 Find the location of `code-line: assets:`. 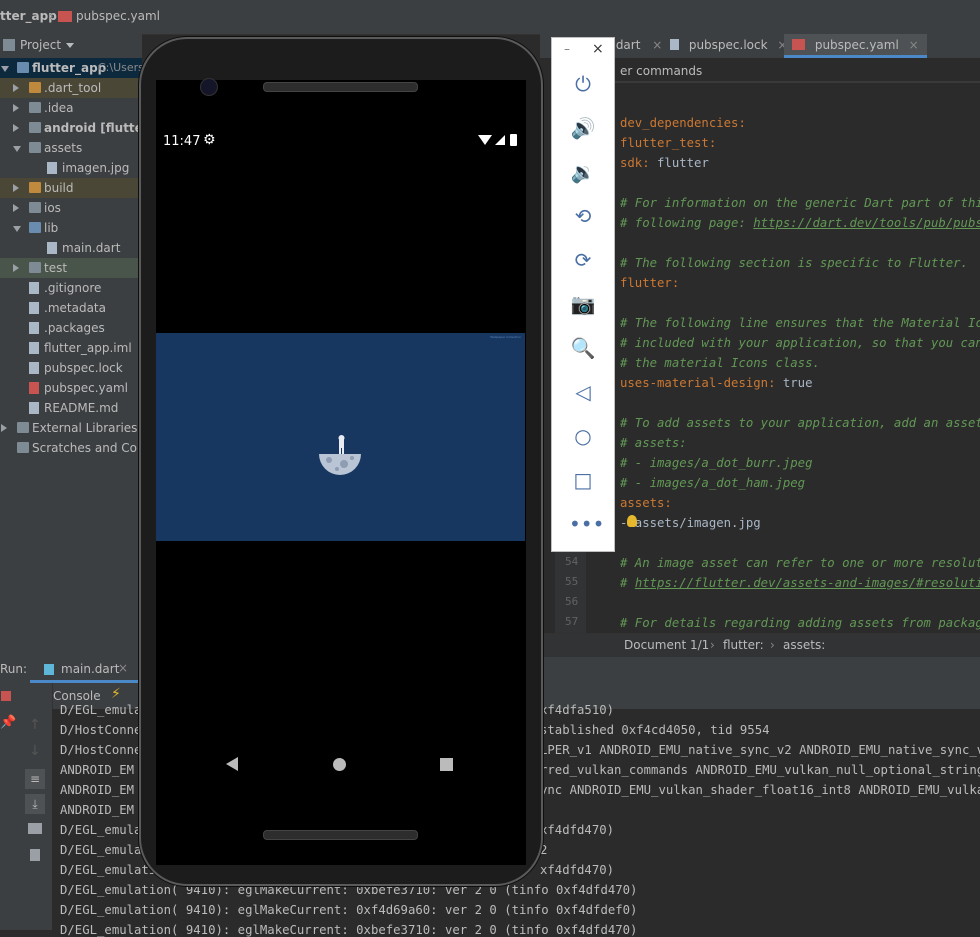

code-line: assets: is located at coordinates (646, 503).